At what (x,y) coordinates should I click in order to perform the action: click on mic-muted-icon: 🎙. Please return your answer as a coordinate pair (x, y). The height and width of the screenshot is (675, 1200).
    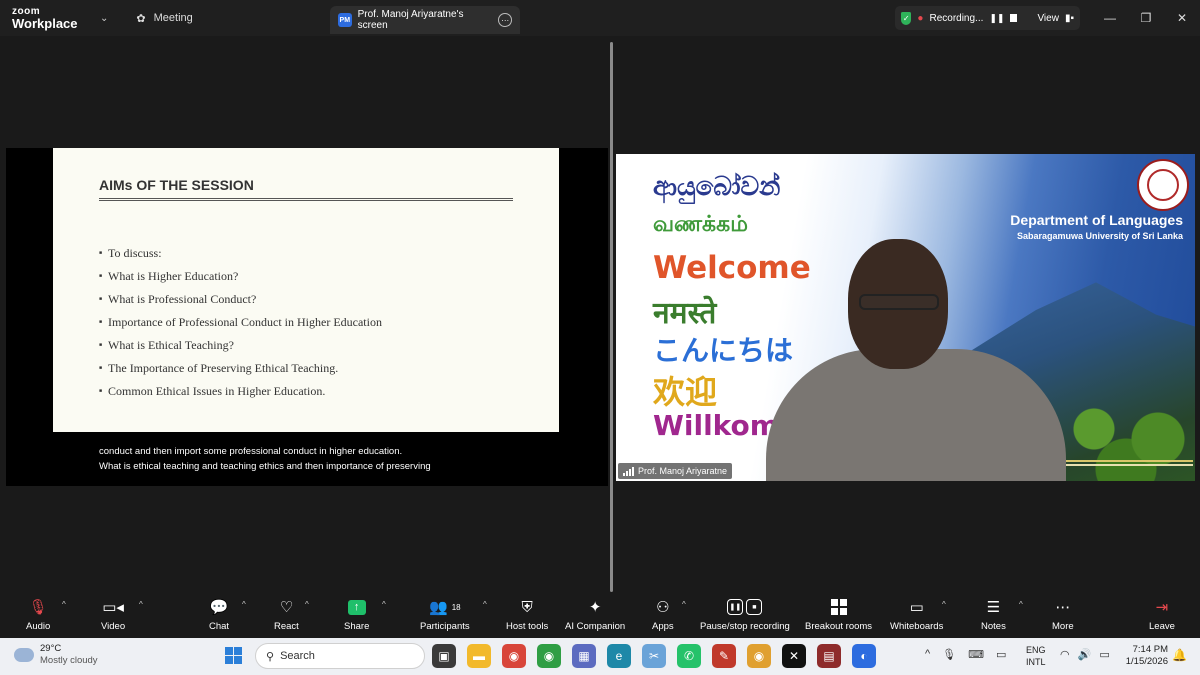
    Looking at the image, I should click on (38, 607).